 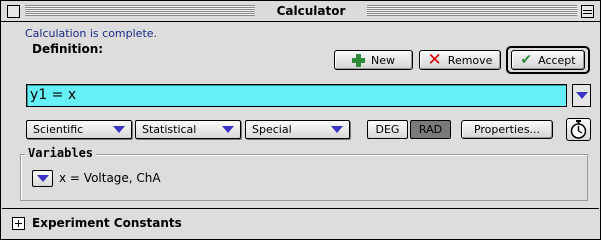 I want to click on remove-button: ✕ Remove, so click(x=460, y=60).